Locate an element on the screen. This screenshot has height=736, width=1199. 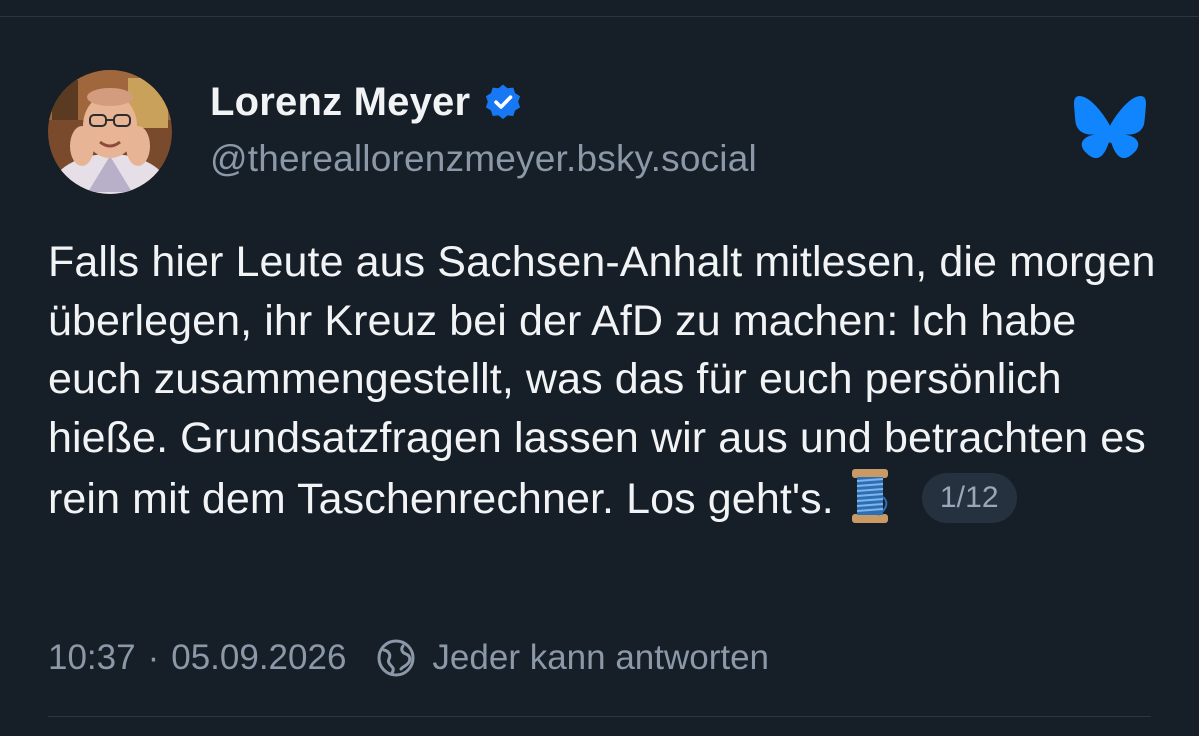
avatar-image is located at coordinates (110, 132).